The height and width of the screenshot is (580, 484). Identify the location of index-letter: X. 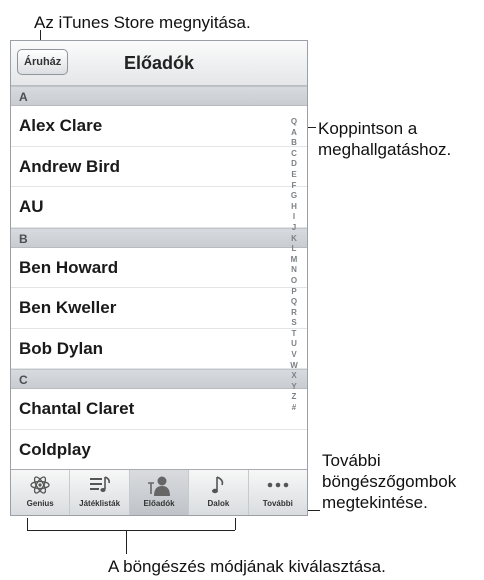
(294, 376).